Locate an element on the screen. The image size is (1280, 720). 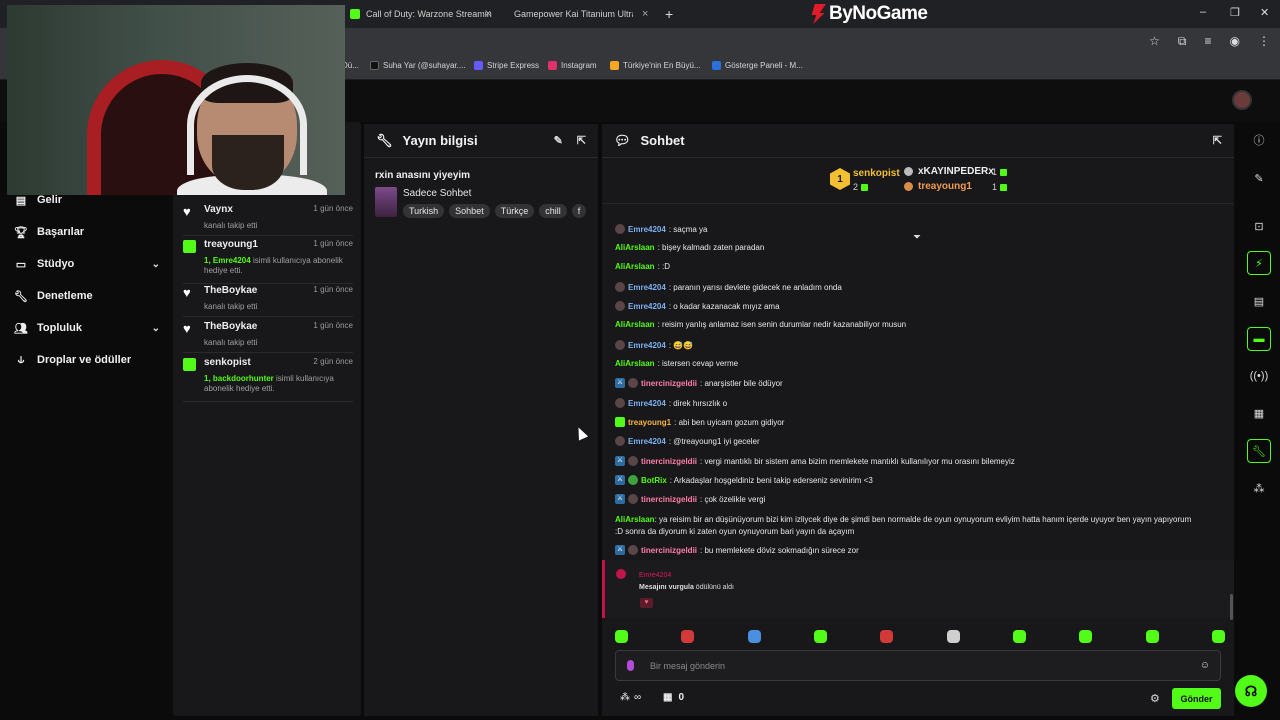
sidebar-item-studyo: ▭ Stüdyo ⌄ is located at coordinates (87, 264).